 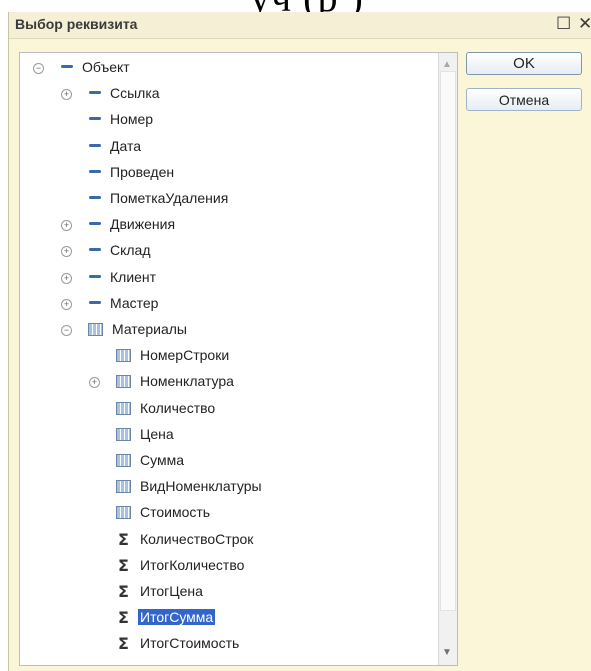 I want to click on tree-item-label: Сумма, so click(x=162, y=460).